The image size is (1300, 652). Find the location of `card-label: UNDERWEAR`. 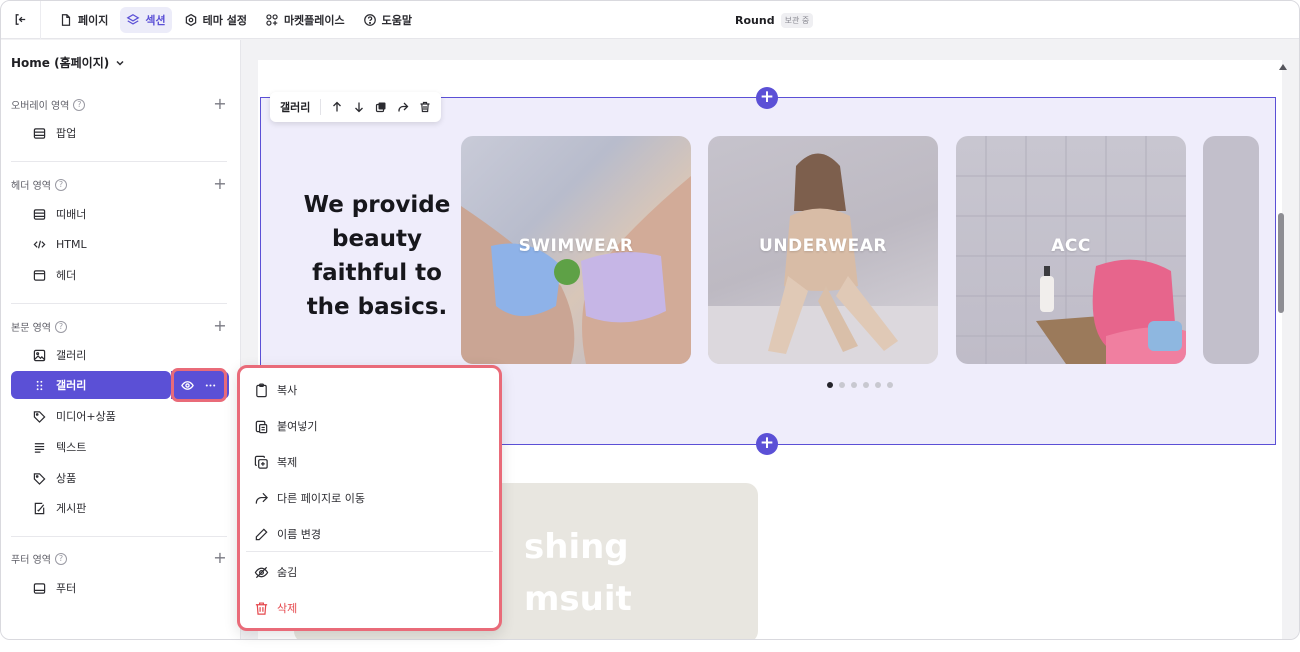

card-label: UNDERWEAR is located at coordinates (823, 246).